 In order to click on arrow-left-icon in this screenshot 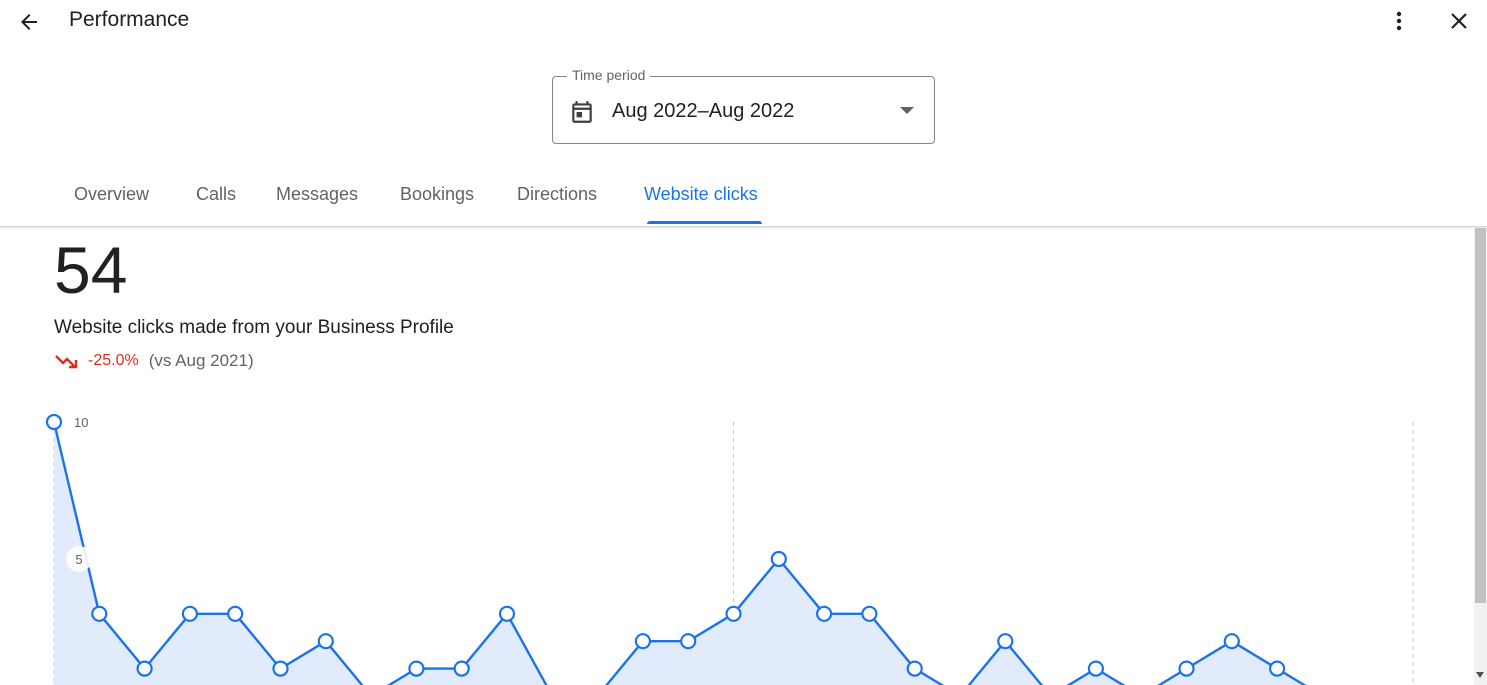, I will do `click(29, 22)`.